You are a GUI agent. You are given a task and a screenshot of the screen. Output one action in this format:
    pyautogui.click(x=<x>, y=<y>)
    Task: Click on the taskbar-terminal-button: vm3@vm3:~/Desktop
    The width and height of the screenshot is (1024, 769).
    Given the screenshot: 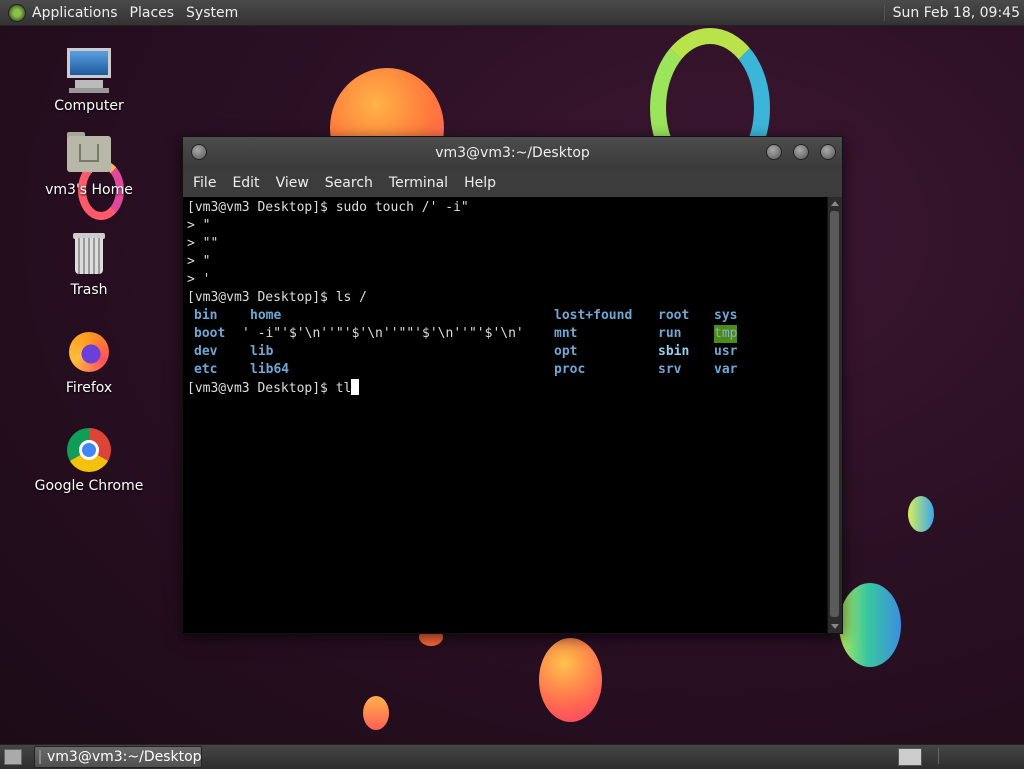 What is the action you would take?
    pyautogui.click(x=118, y=757)
    